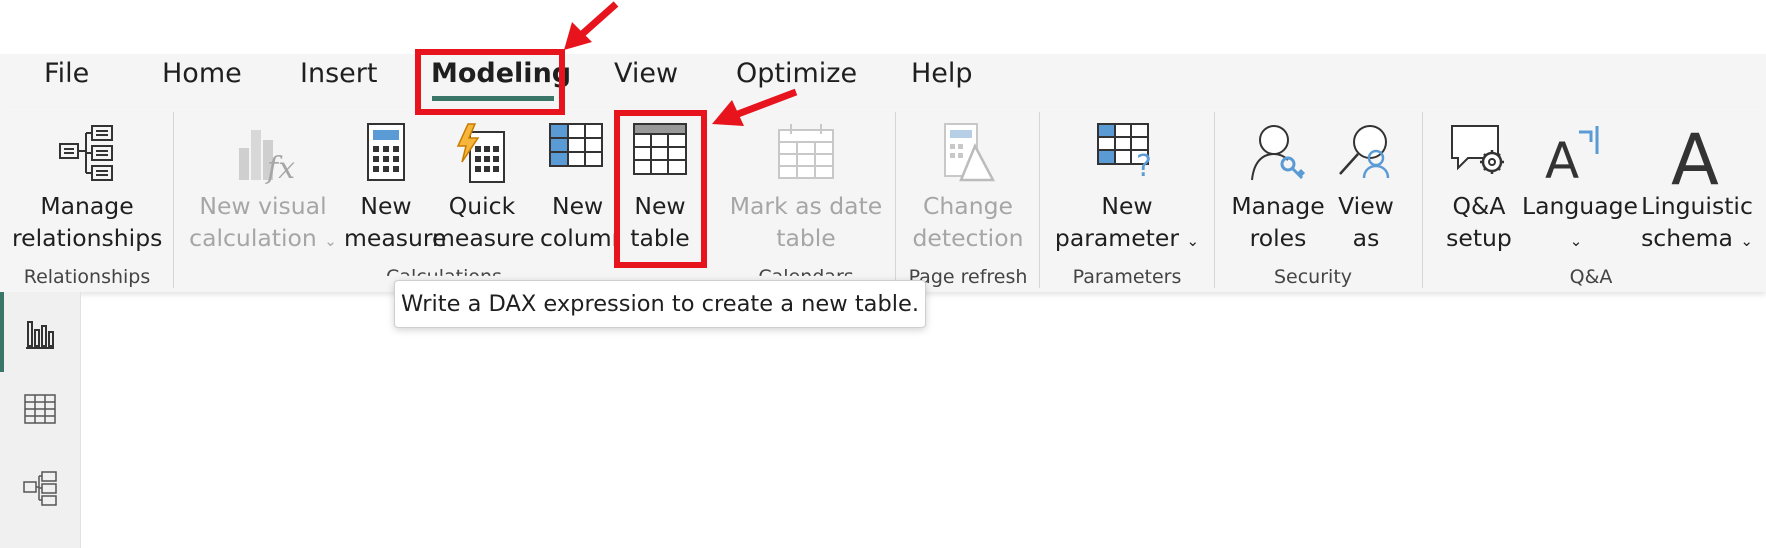 The width and height of the screenshot is (1766, 548). Describe the element at coordinates (576, 190) in the screenshot. I see `new-column-button: Newcolumn` at that location.